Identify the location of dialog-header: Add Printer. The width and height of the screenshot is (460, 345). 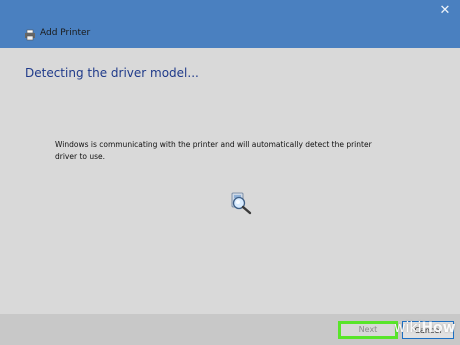
(230, 36).